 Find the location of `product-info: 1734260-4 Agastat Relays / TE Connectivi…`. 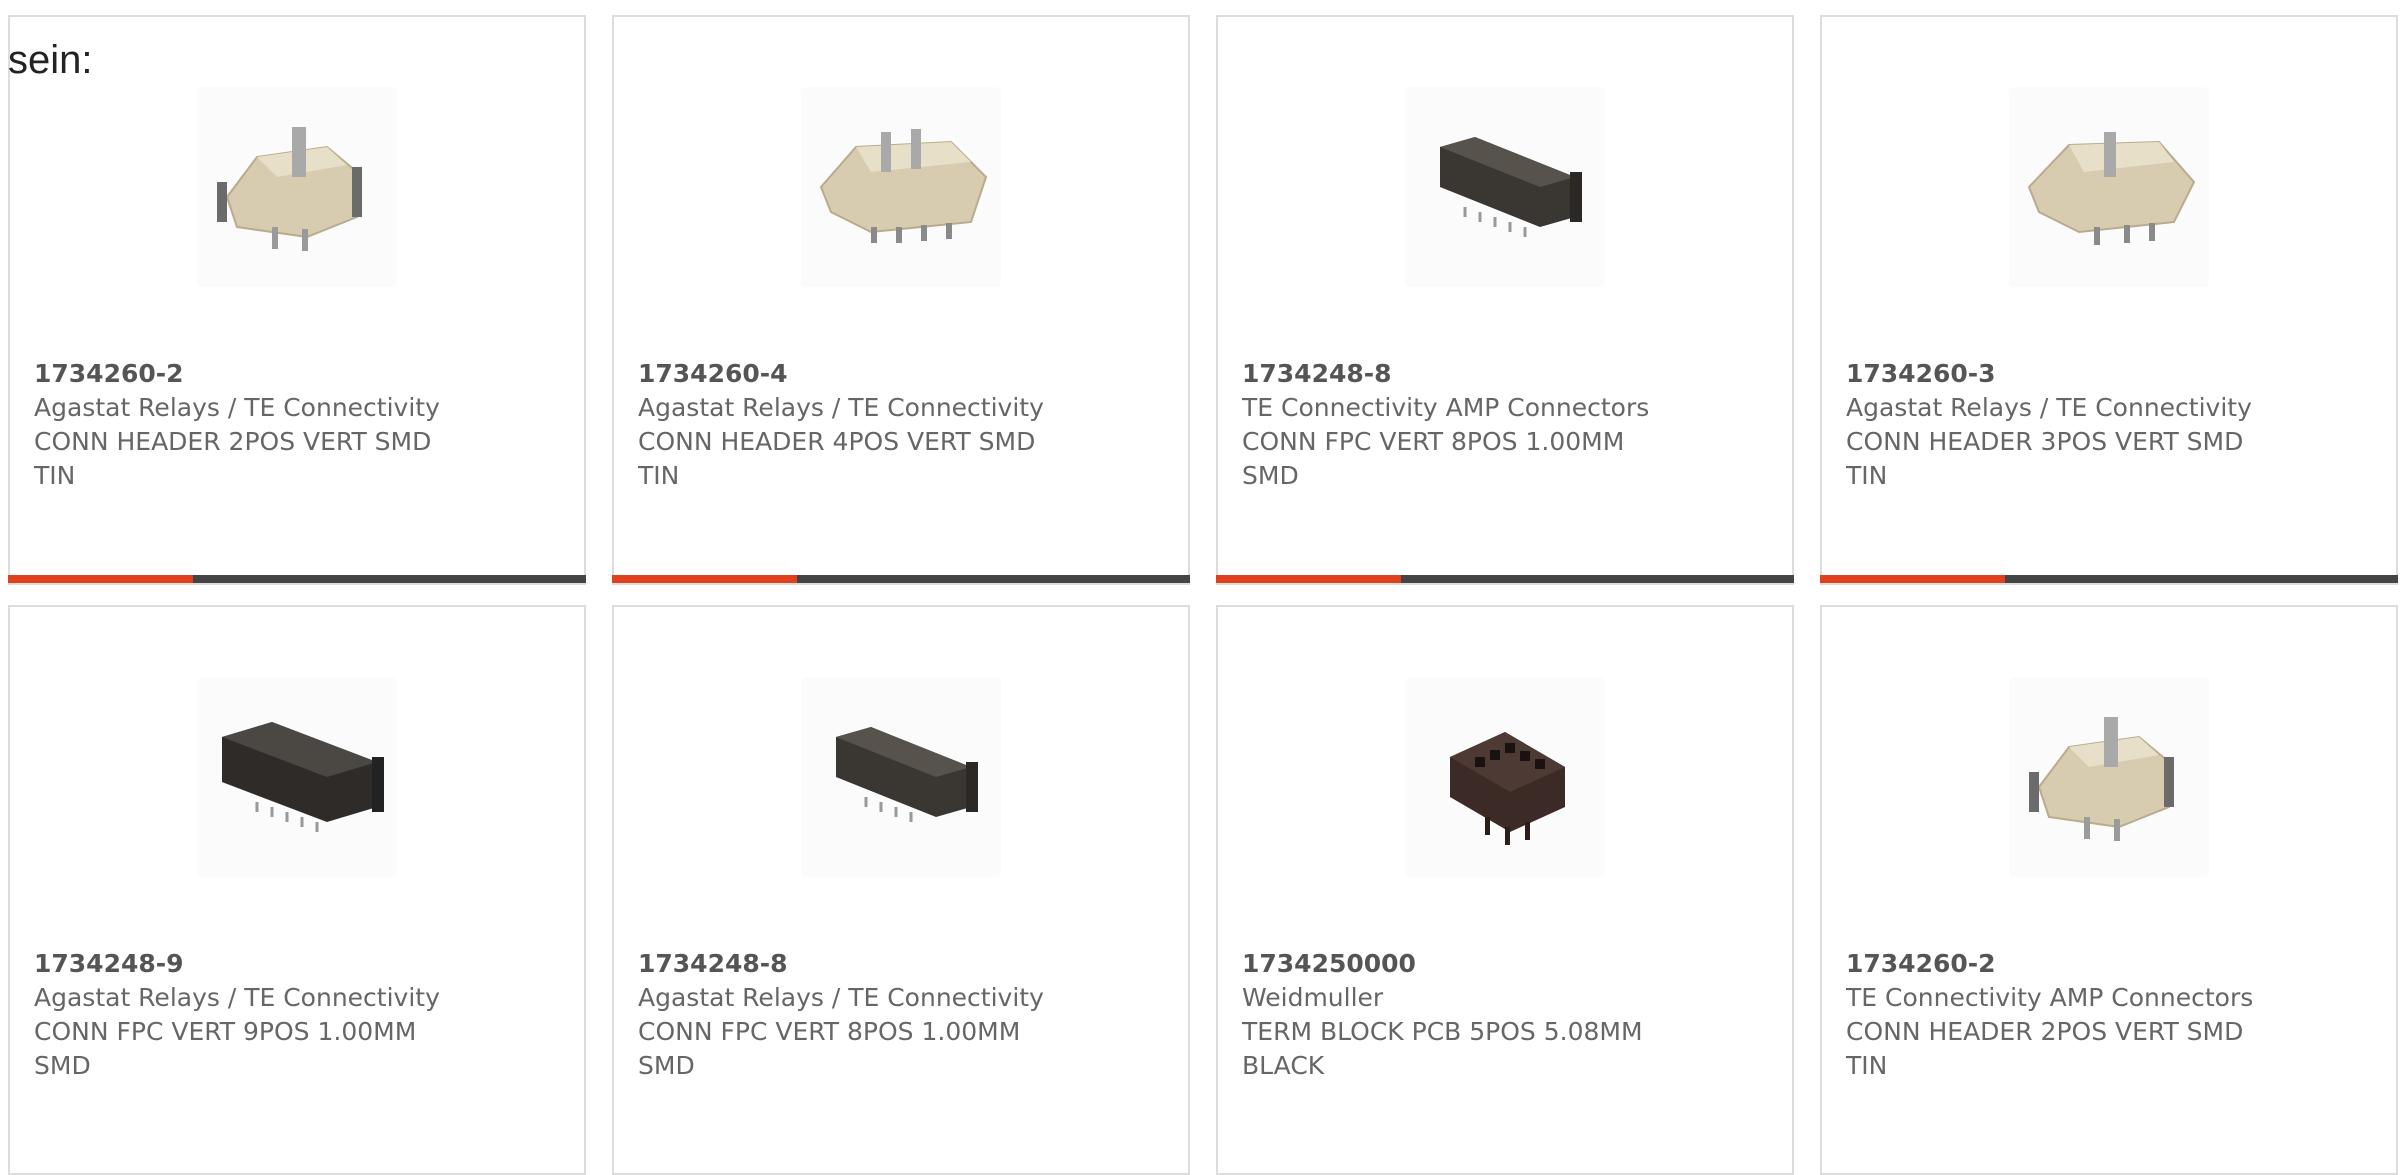

product-info: 1734260-4 Agastat Relays / TE Connectivi… is located at coordinates (898, 425).